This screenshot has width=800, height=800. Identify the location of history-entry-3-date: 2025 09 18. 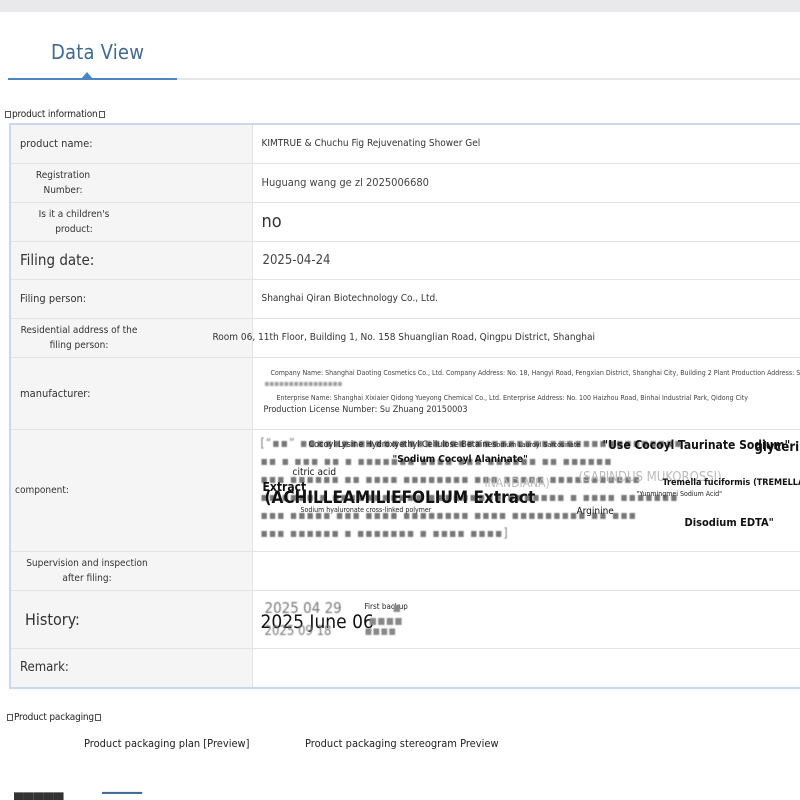
(300, 631).